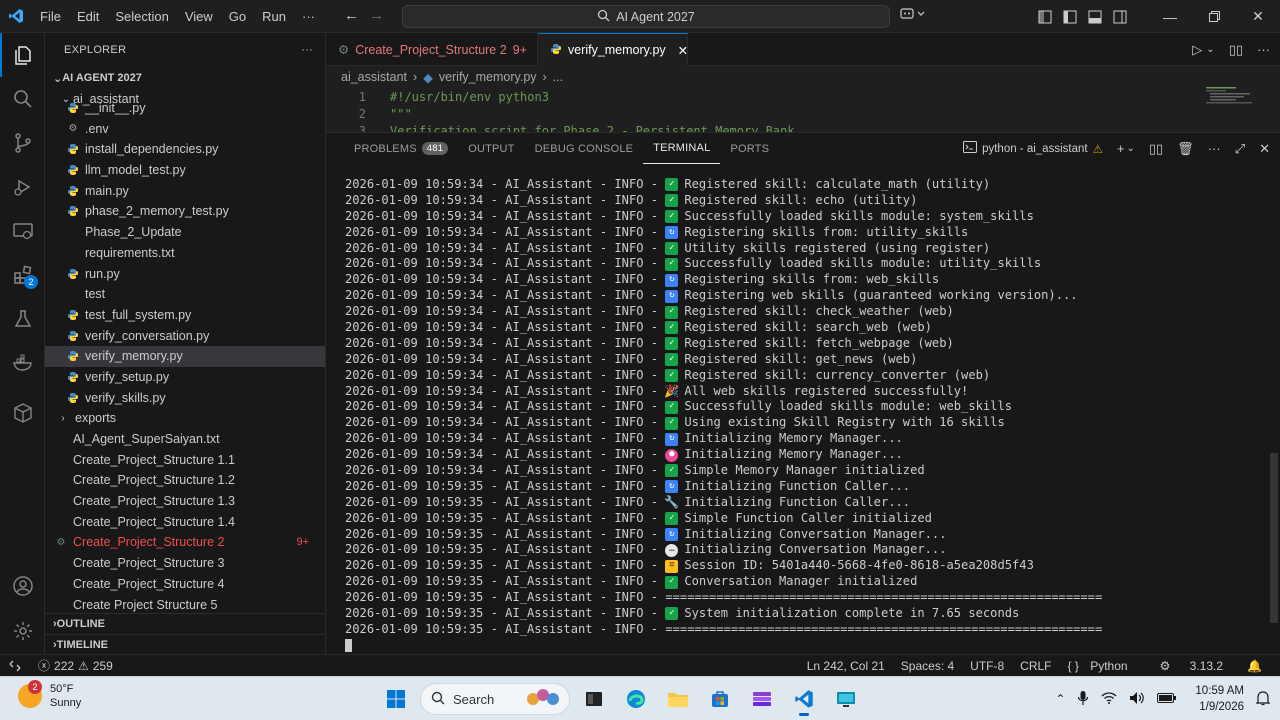 The height and width of the screenshot is (720, 1280). What do you see at coordinates (488, 77) in the screenshot?
I see `breadcrumb-file: verify_memory.py` at bounding box center [488, 77].